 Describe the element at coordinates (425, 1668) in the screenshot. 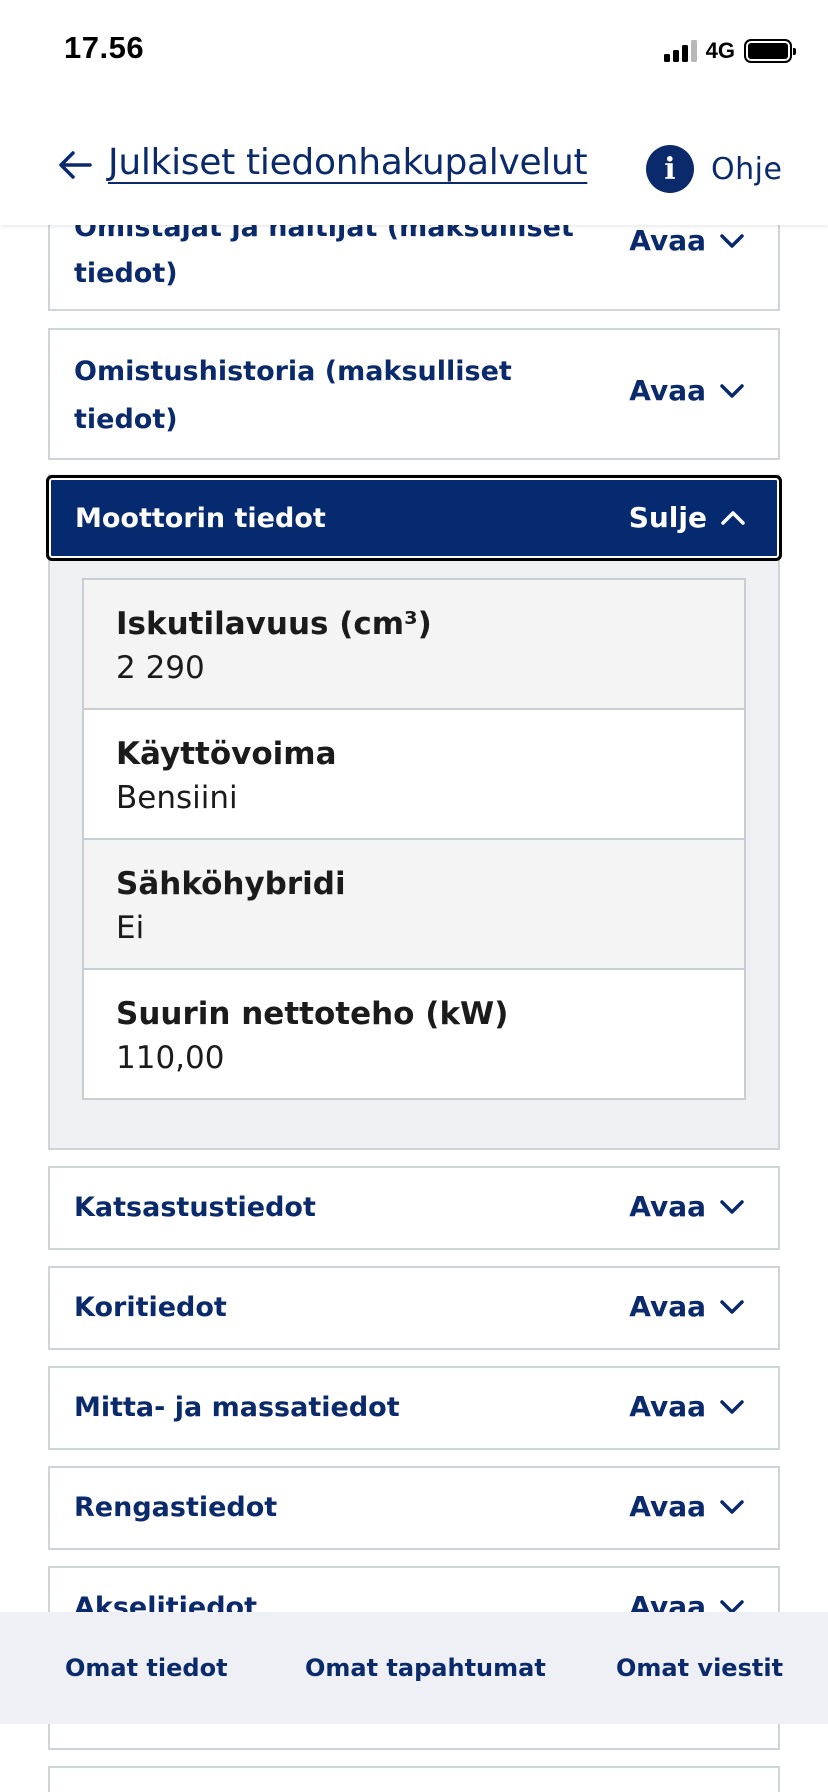

I see `nav-my-events: Omat tapahtumat` at that location.